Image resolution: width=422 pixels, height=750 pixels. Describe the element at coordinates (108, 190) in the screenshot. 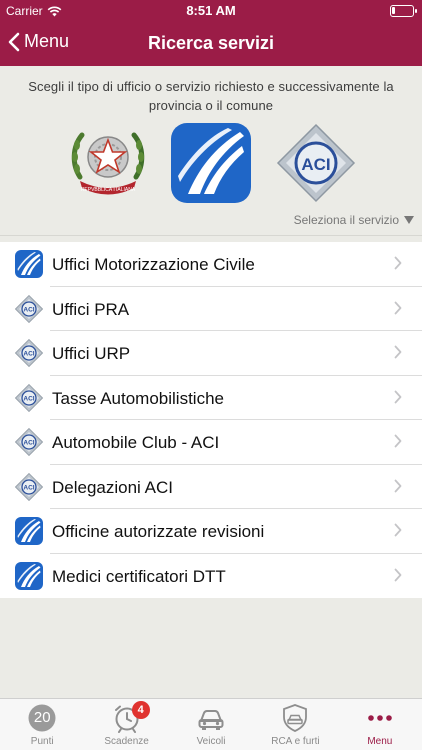

I see `svg-text: REPVBBLICA ITALIANA` at that location.